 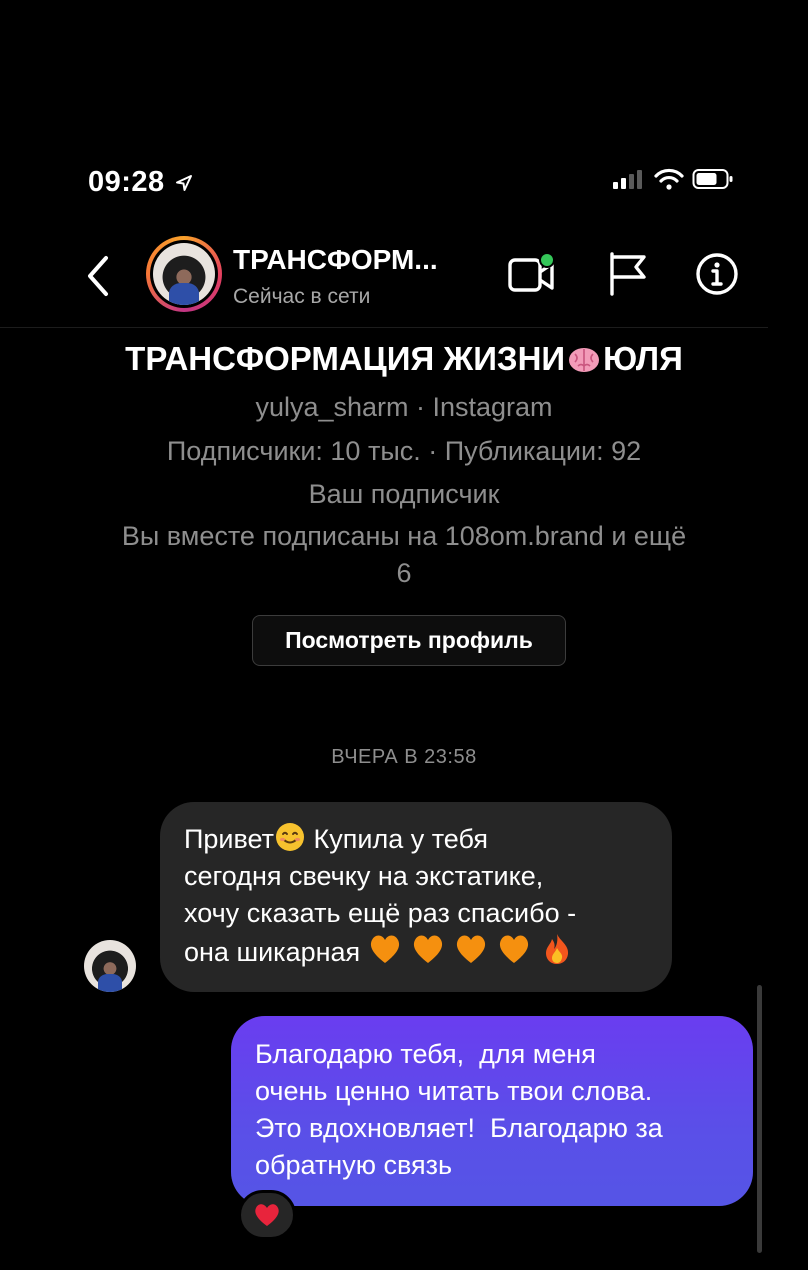 I want to click on header-divider, so click(x=384, y=327).